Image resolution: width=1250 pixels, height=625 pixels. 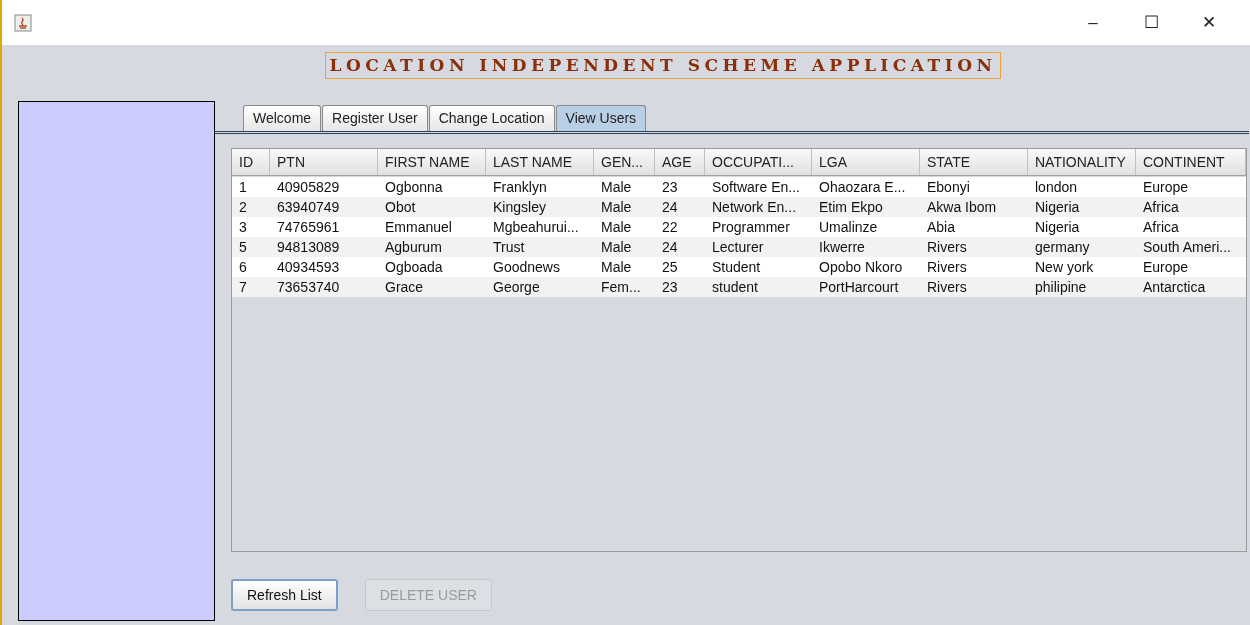 What do you see at coordinates (751, 227) in the screenshot?
I see `table-cell-text: Programmer` at bounding box center [751, 227].